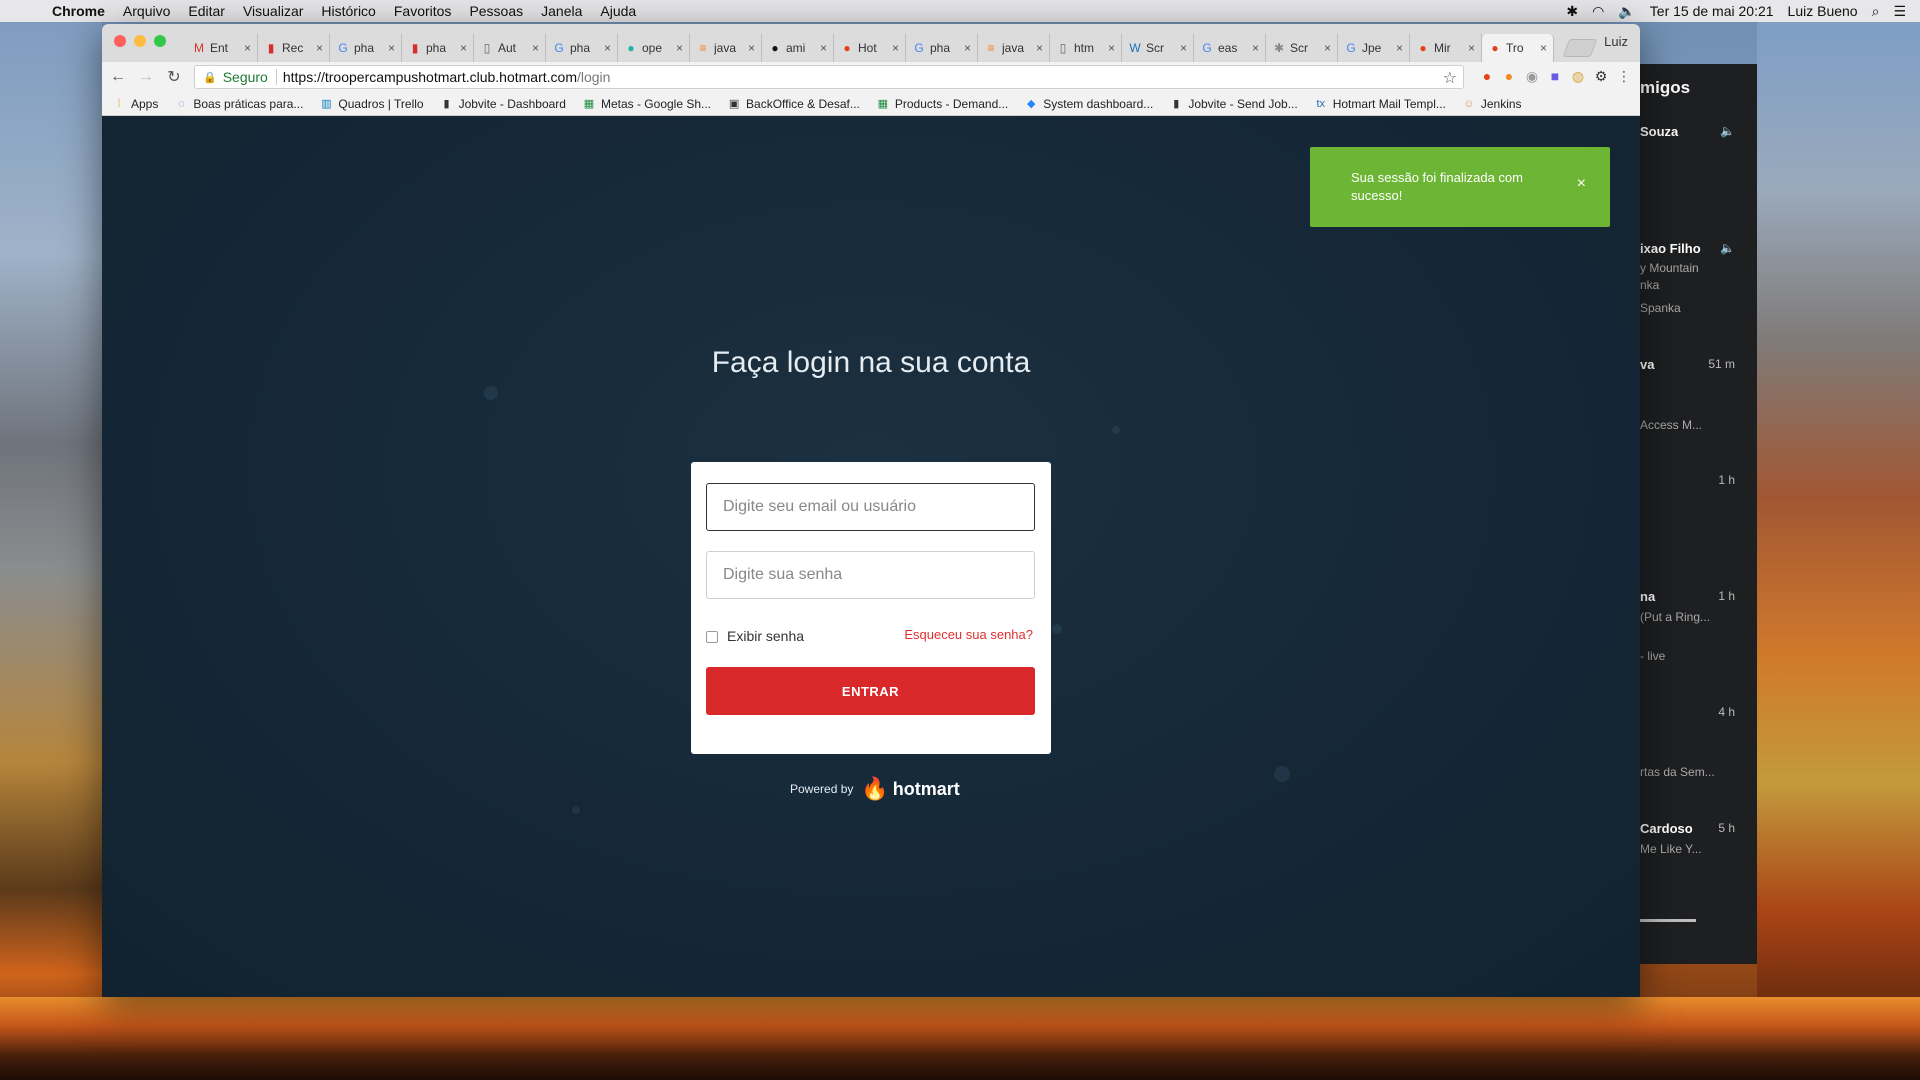  Describe the element at coordinates (1668, 920) in the screenshot. I see `progress-bar` at that location.